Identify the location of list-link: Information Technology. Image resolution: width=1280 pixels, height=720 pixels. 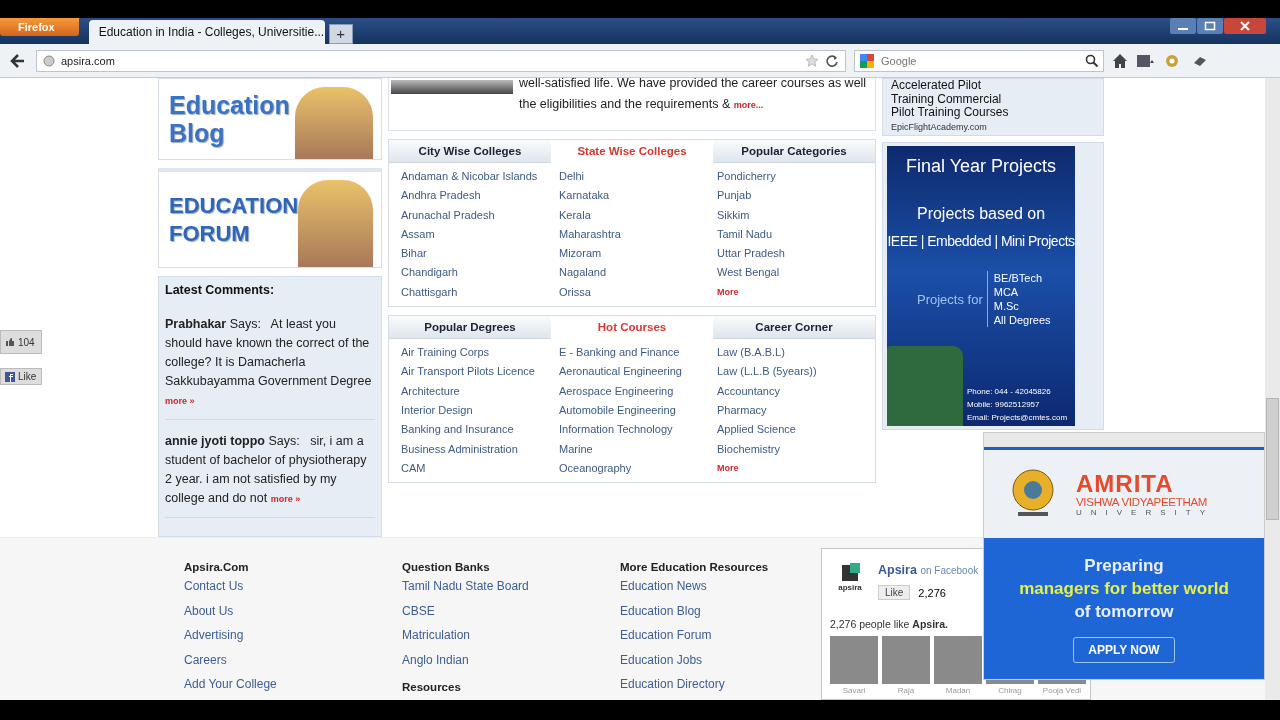
(638, 430).